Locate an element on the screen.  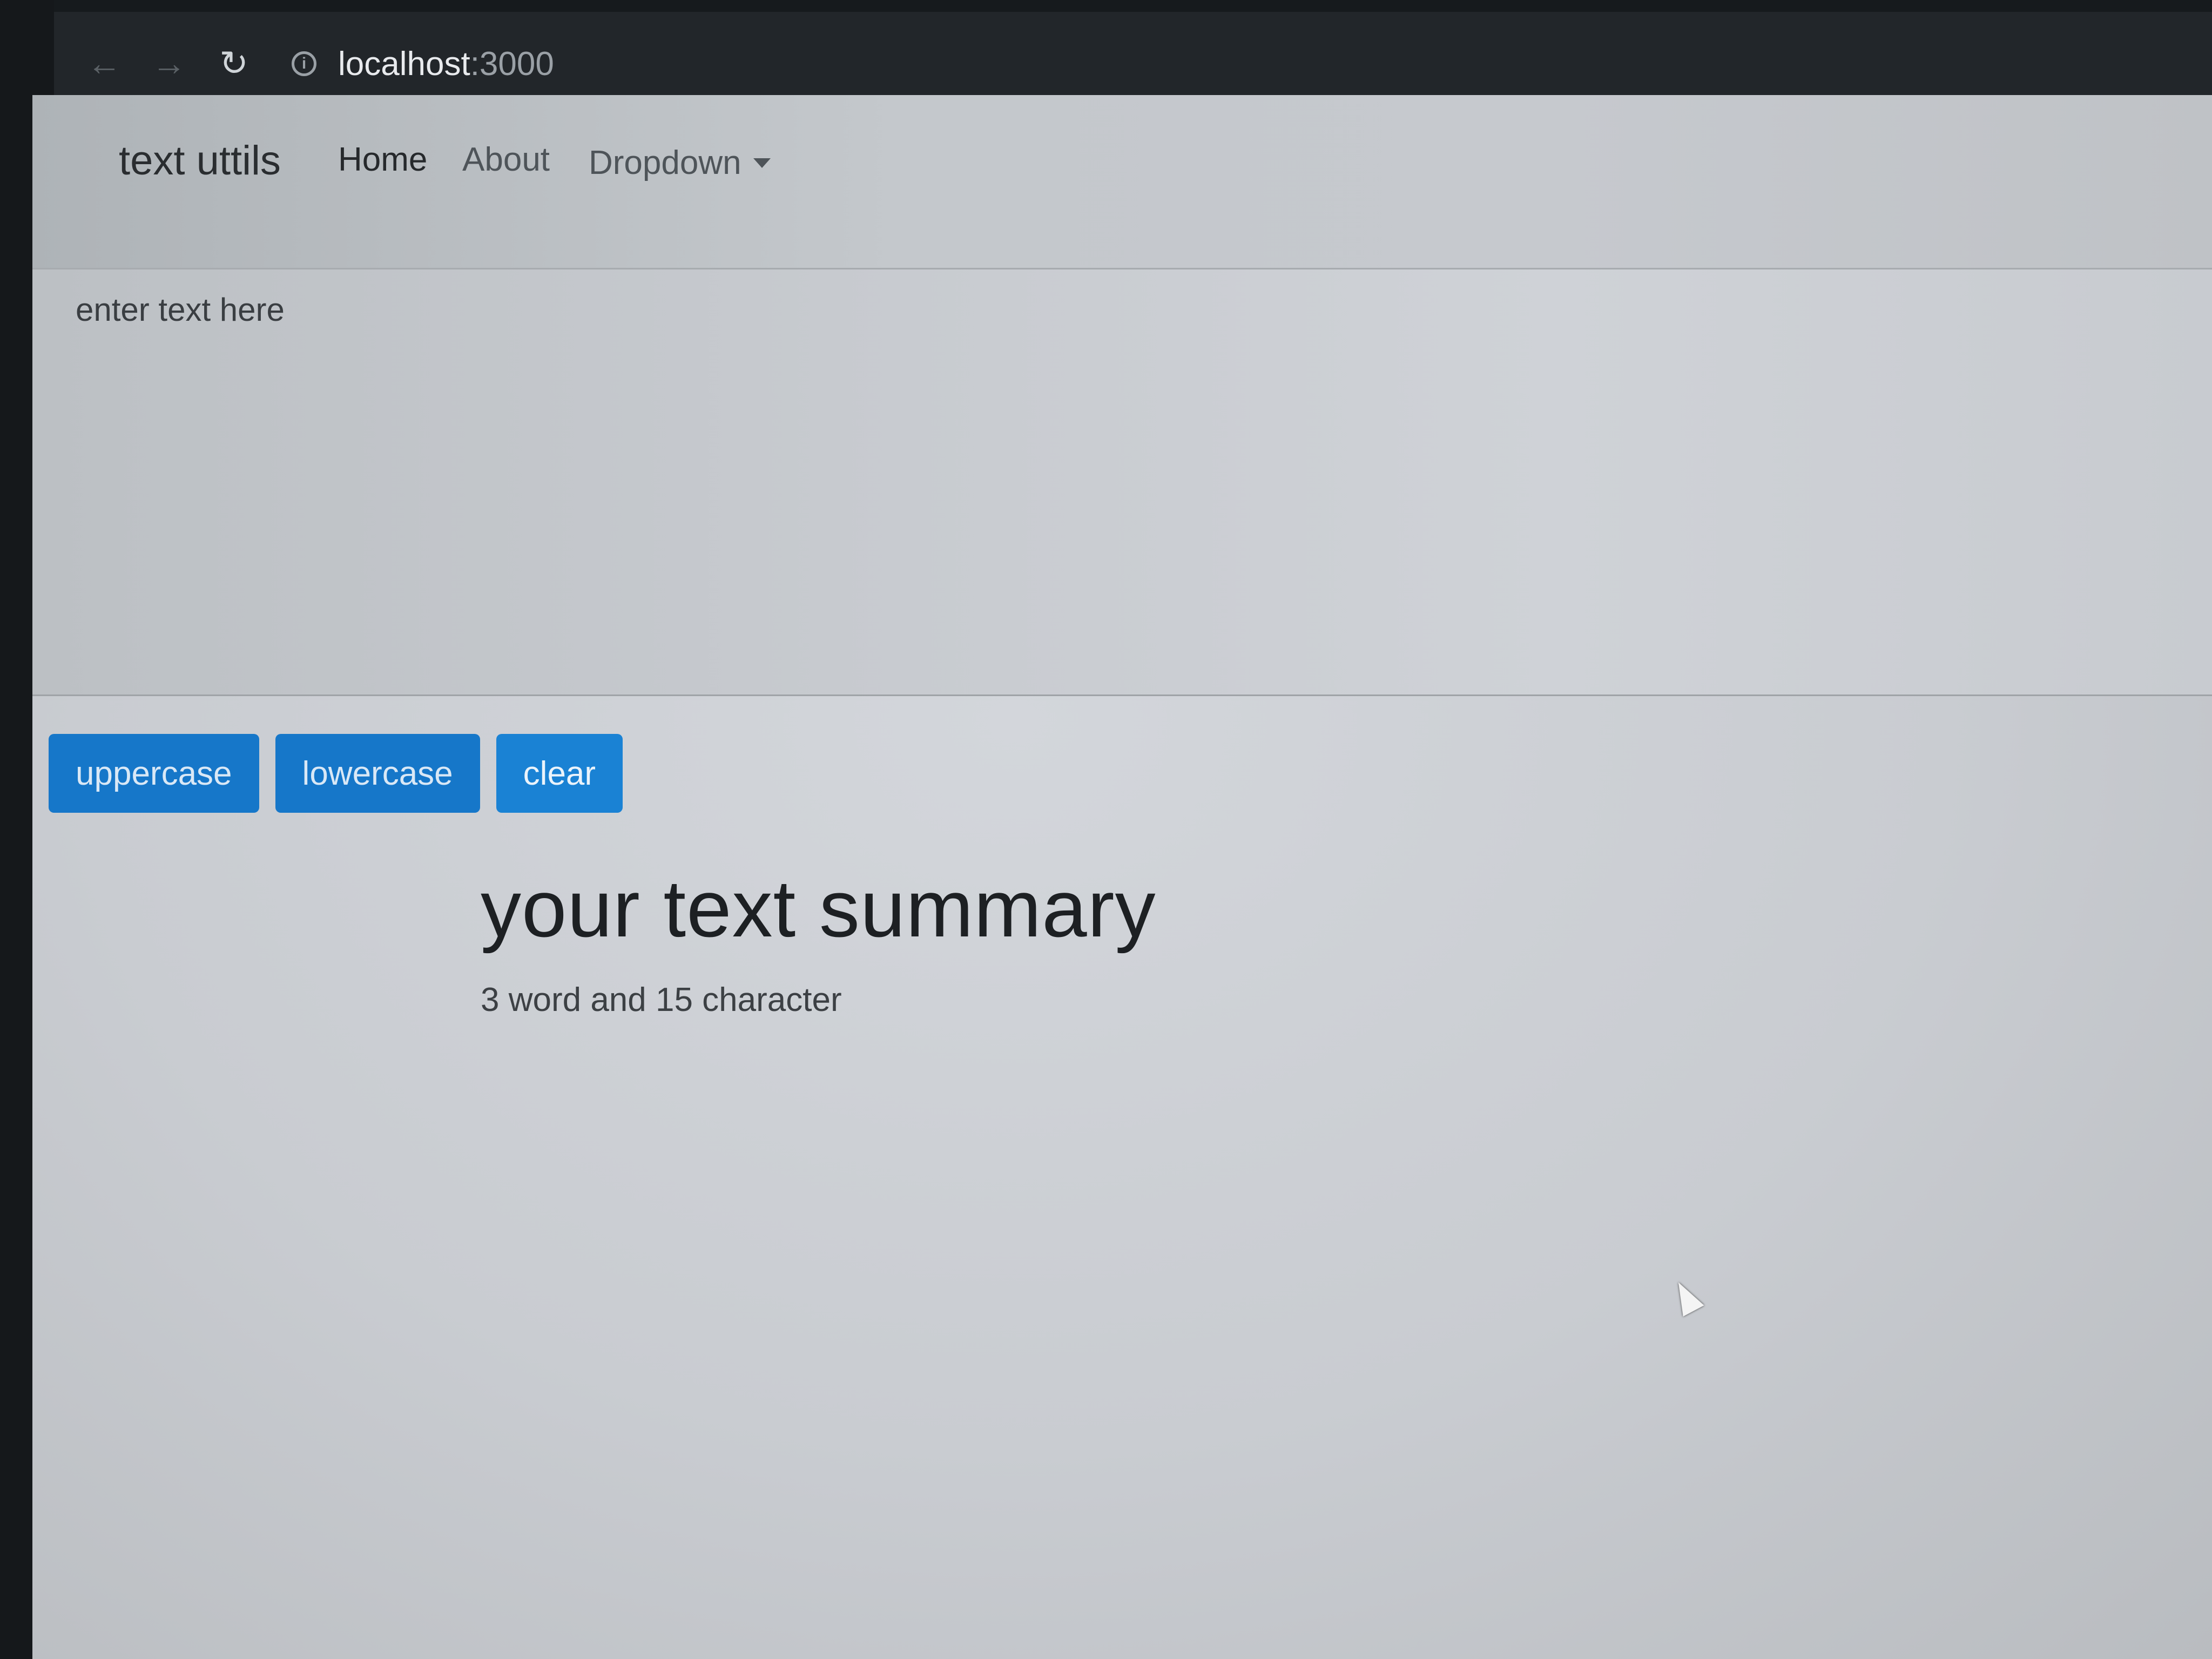
nav-dropdown-toggle: Dropdown is located at coordinates (680, 163).